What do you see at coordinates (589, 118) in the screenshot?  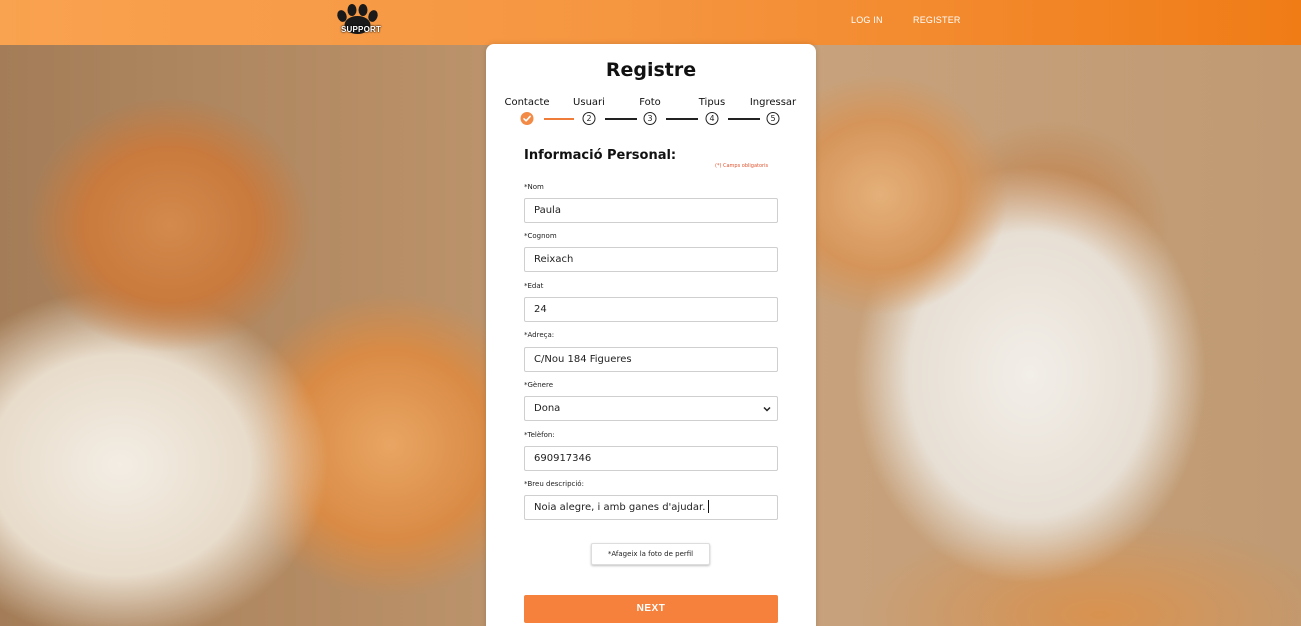 I see `step-number-2: 2` at bounding box center [589, 118].